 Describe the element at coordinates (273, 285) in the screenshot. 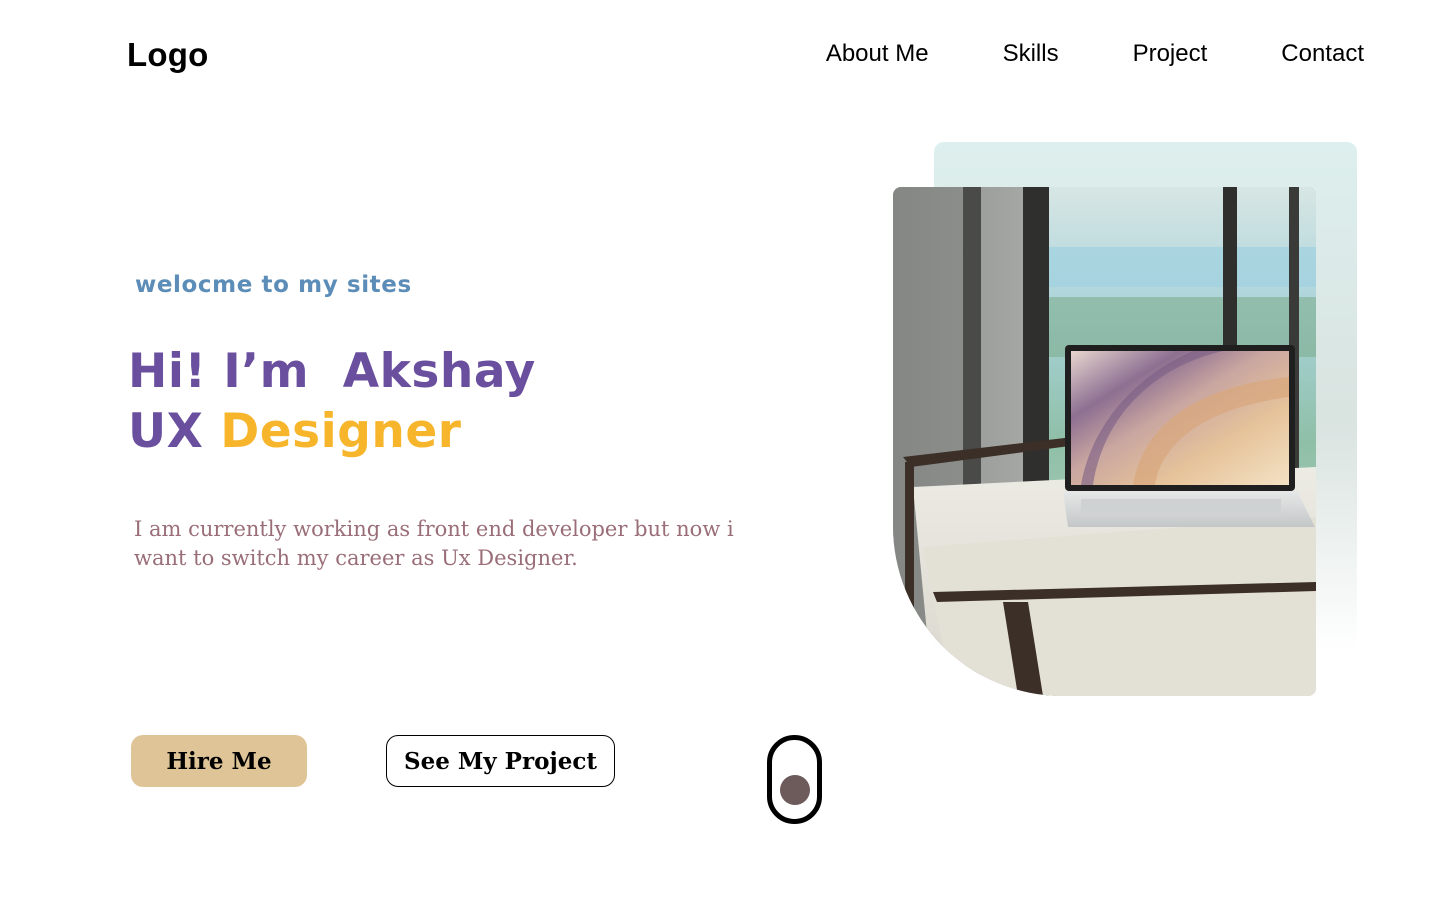

I see `welcome-text: welocme to my sites` at that location.